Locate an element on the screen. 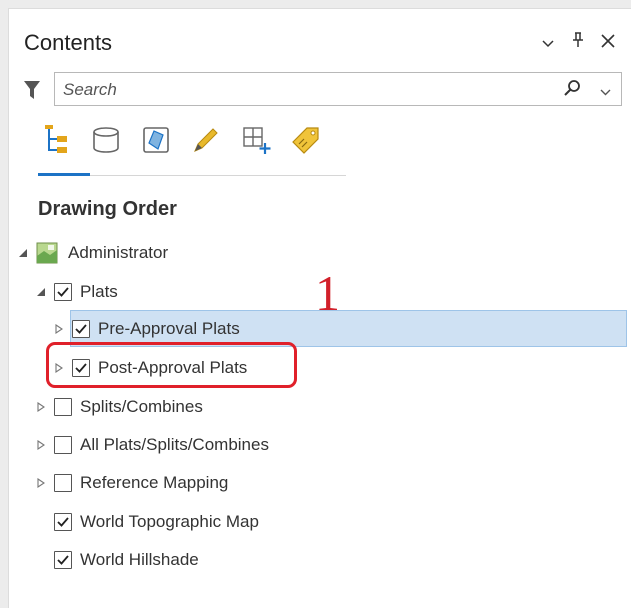 The image size is (631, 608). list-by-data-source-icon is located at coordinates (106, 140).